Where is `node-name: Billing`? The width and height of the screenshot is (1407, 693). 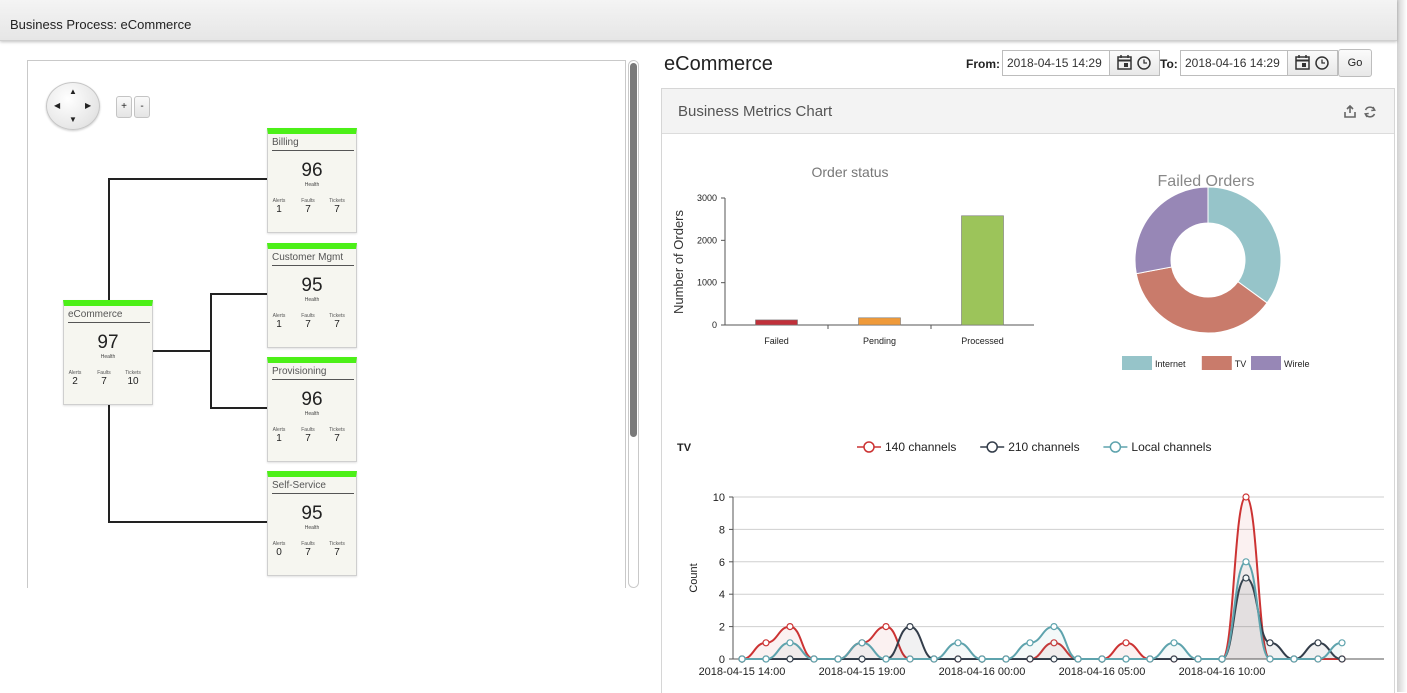 node-name: Billing is located at coordinates (313, 144).